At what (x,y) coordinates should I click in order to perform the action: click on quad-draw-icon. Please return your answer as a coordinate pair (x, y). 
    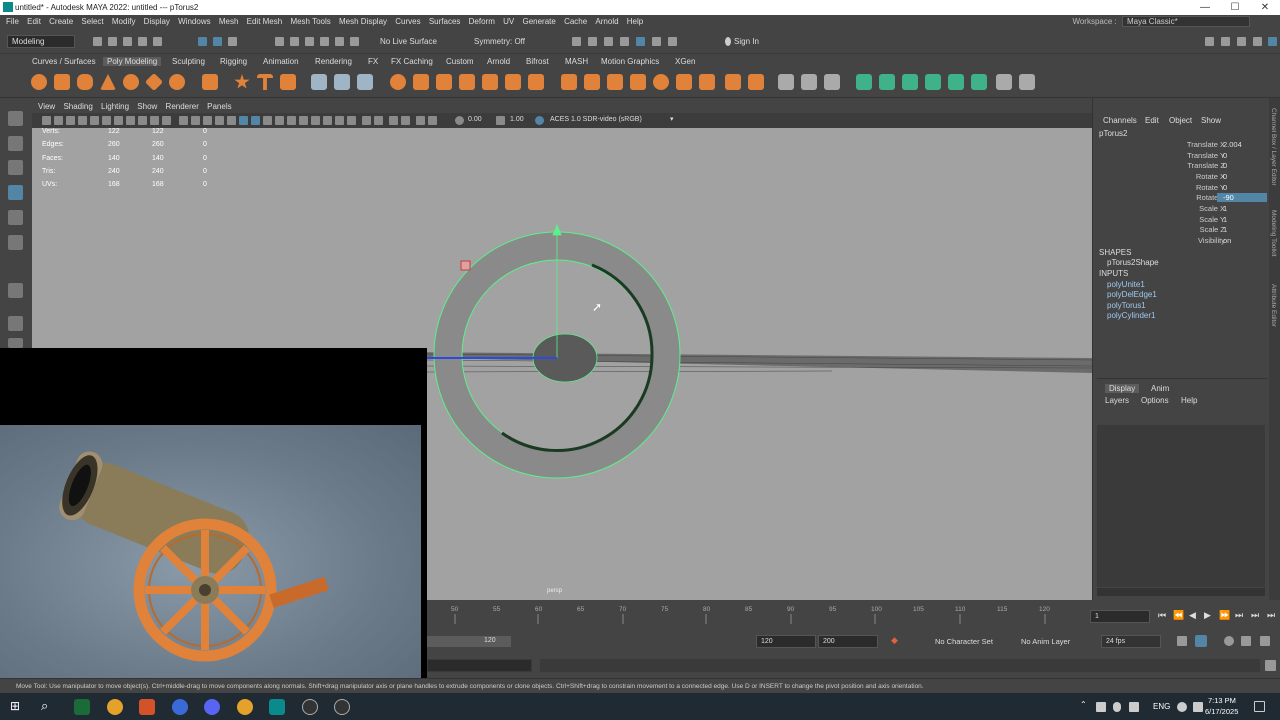
    Looking at the image, I should click on (638, 82).